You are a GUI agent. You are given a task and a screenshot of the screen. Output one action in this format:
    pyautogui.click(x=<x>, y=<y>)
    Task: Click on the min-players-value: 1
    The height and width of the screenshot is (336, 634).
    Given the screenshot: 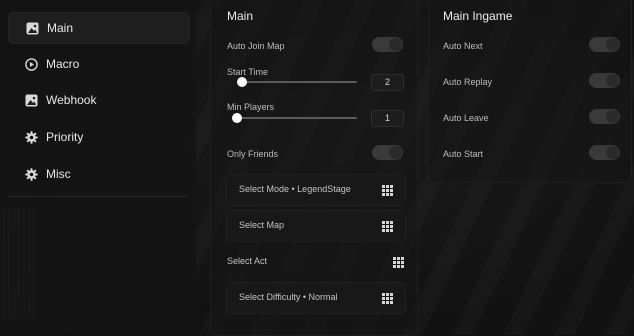 What is the action you would take?
    pyautogui.click(x=387, y=118)
    